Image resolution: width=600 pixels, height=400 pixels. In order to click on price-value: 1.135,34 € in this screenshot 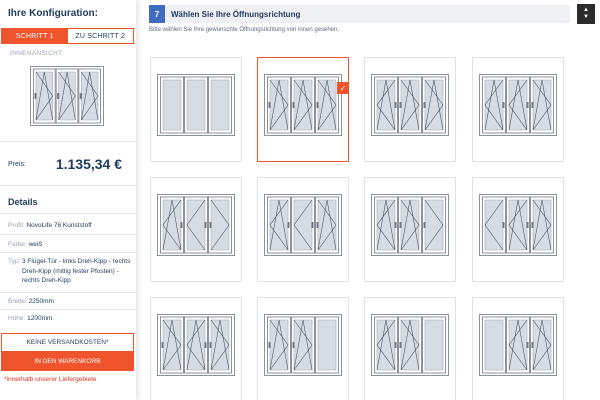, I will do `click(88, 164)`.